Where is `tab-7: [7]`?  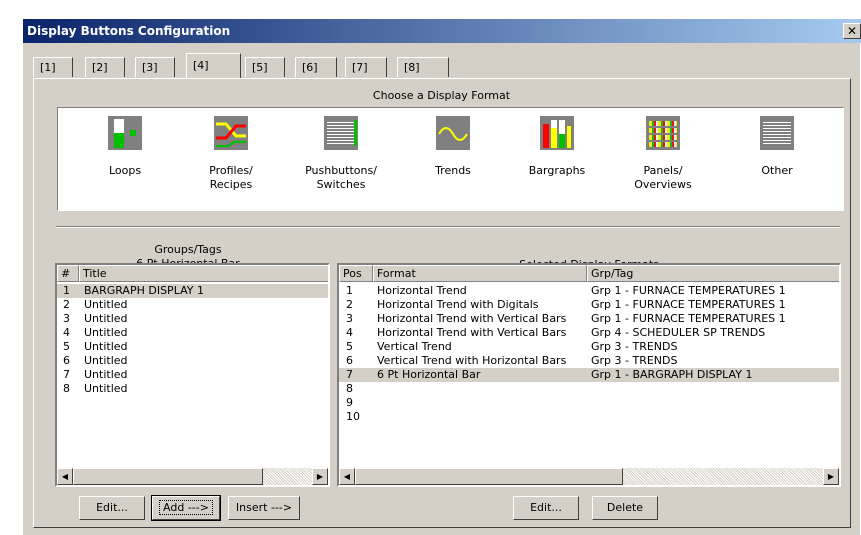
tab-7: [7] is located at coordinates (366, 67).